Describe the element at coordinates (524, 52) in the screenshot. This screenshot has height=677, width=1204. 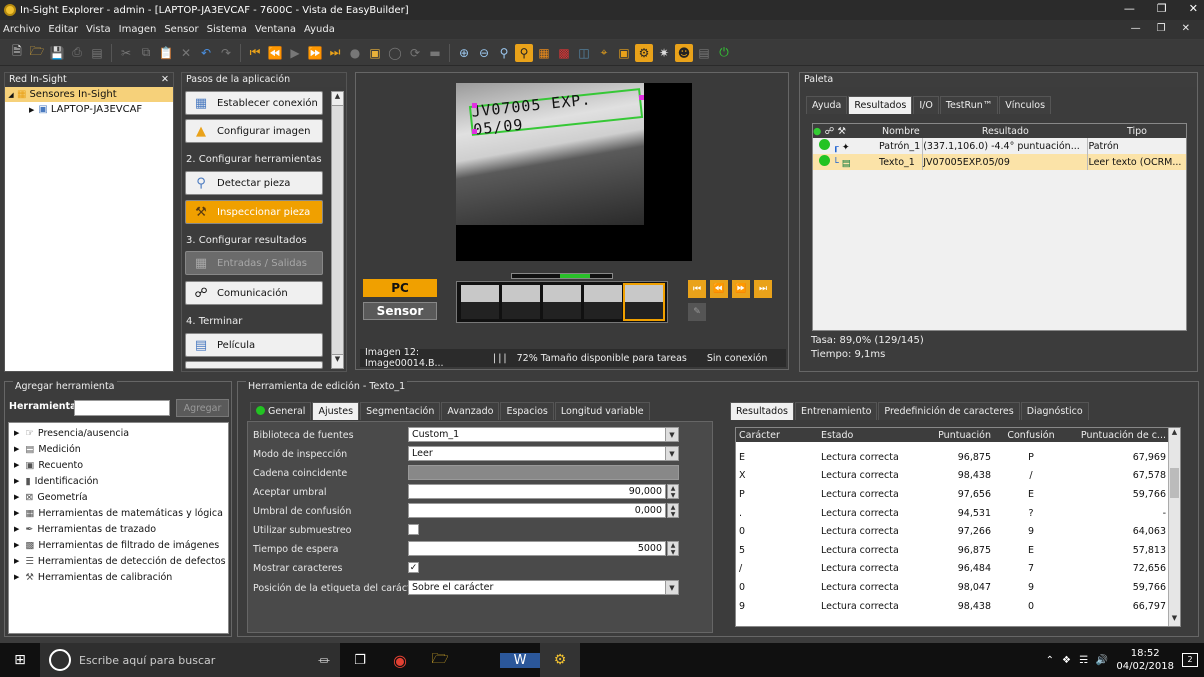
I see `zoom-fill-icon: ⚲` at that location.